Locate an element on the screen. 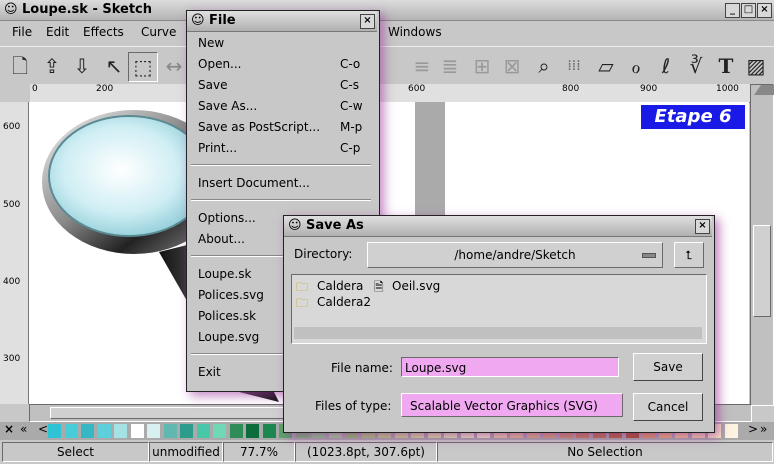 Image resolution: width=774 pixels, height=464 pixels. image-icon: ▨ is located at coordinates (756, 66).